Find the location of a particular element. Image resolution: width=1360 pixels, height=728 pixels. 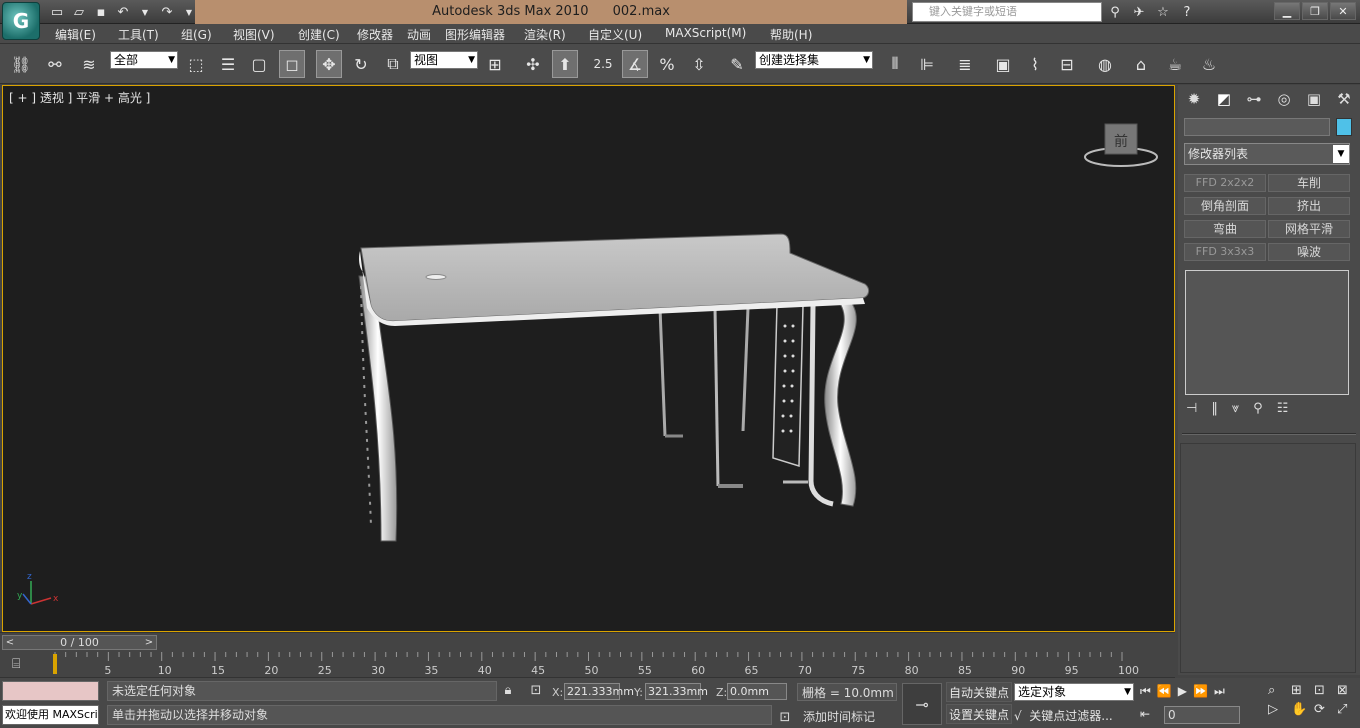

modifier-lathe-button: 车削 is located at coordinates (1309, 183).